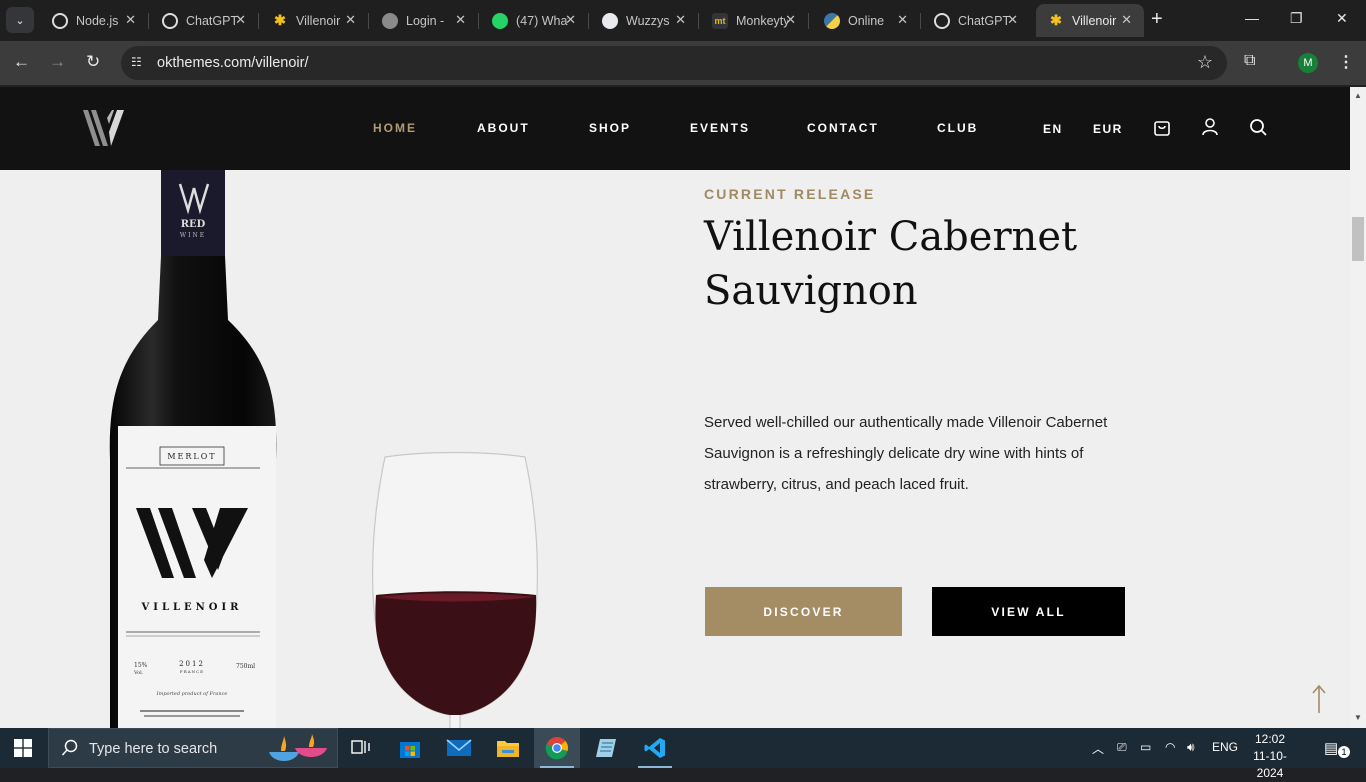  I want to click on browser-toolbar: ← → ↻ ☷ okthemes.com/villenoir/ ☆, so click(683, 63).